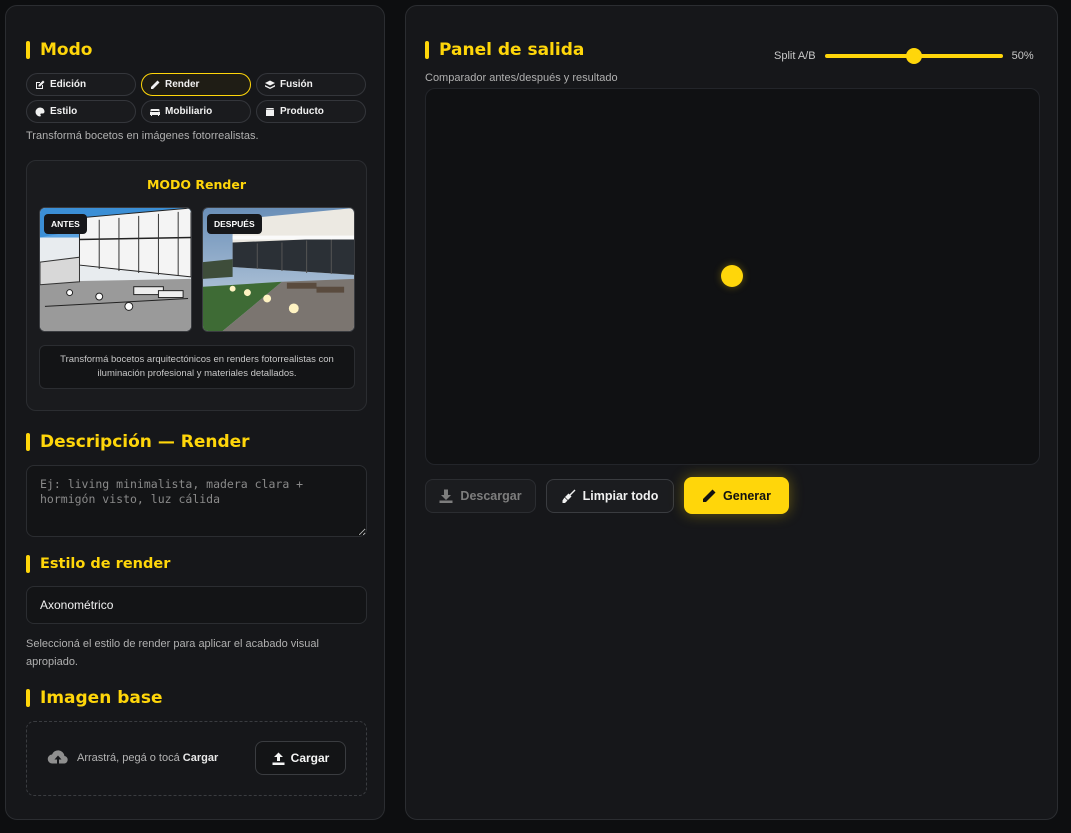 The image size is (1071, 833). Describe the element at coordinates (40, 111) in the screenshot. I see `palette-icon` at that location.